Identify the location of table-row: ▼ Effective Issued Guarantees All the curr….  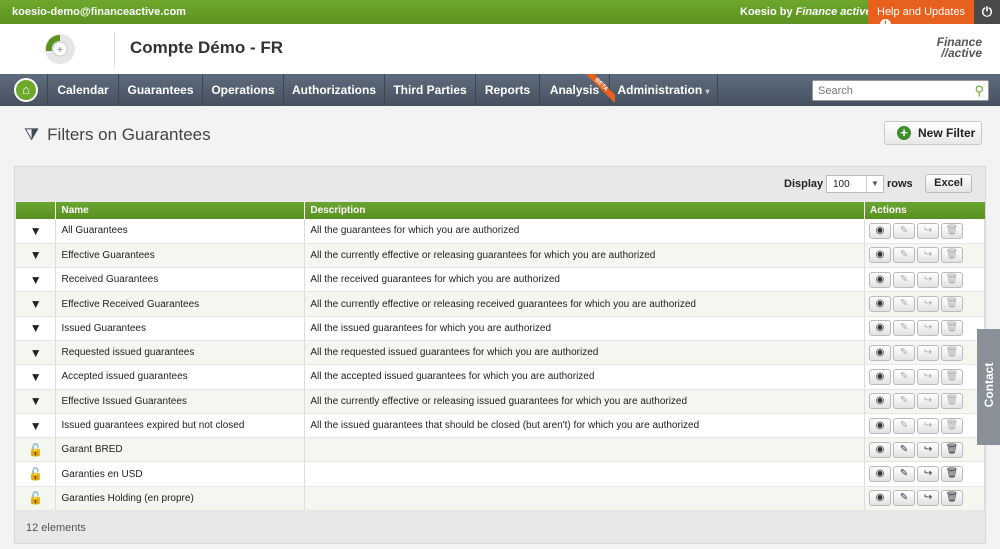
(500, 401).